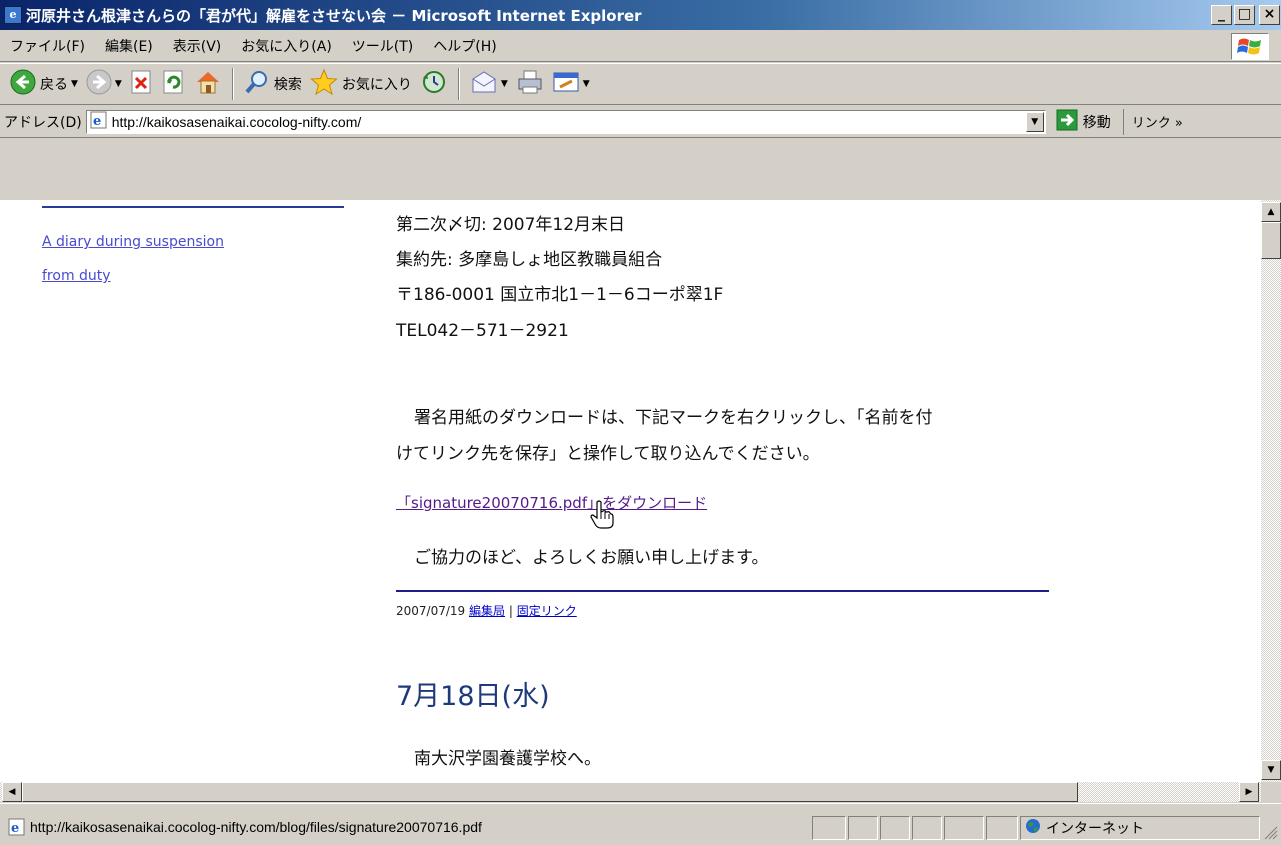  Describe the element at coordinates (673, 418) in the screenshot. I see `instruction-line-1: 署名用紙のダウンロードは、下記マークを右クリックし、「名前を付` at that location.